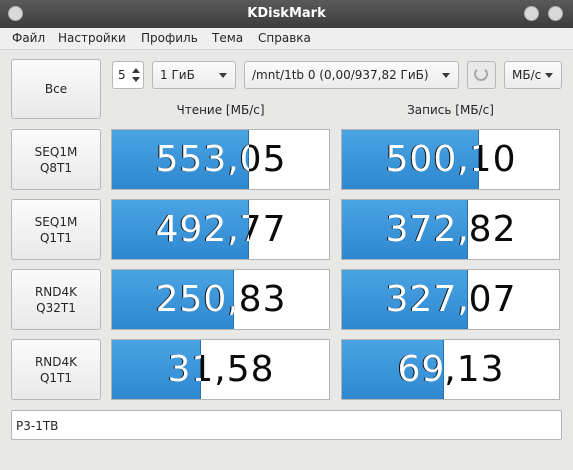  I want to click on write-result-rnd4k-q1t1: 69,13 69,13, so click(450, 369).